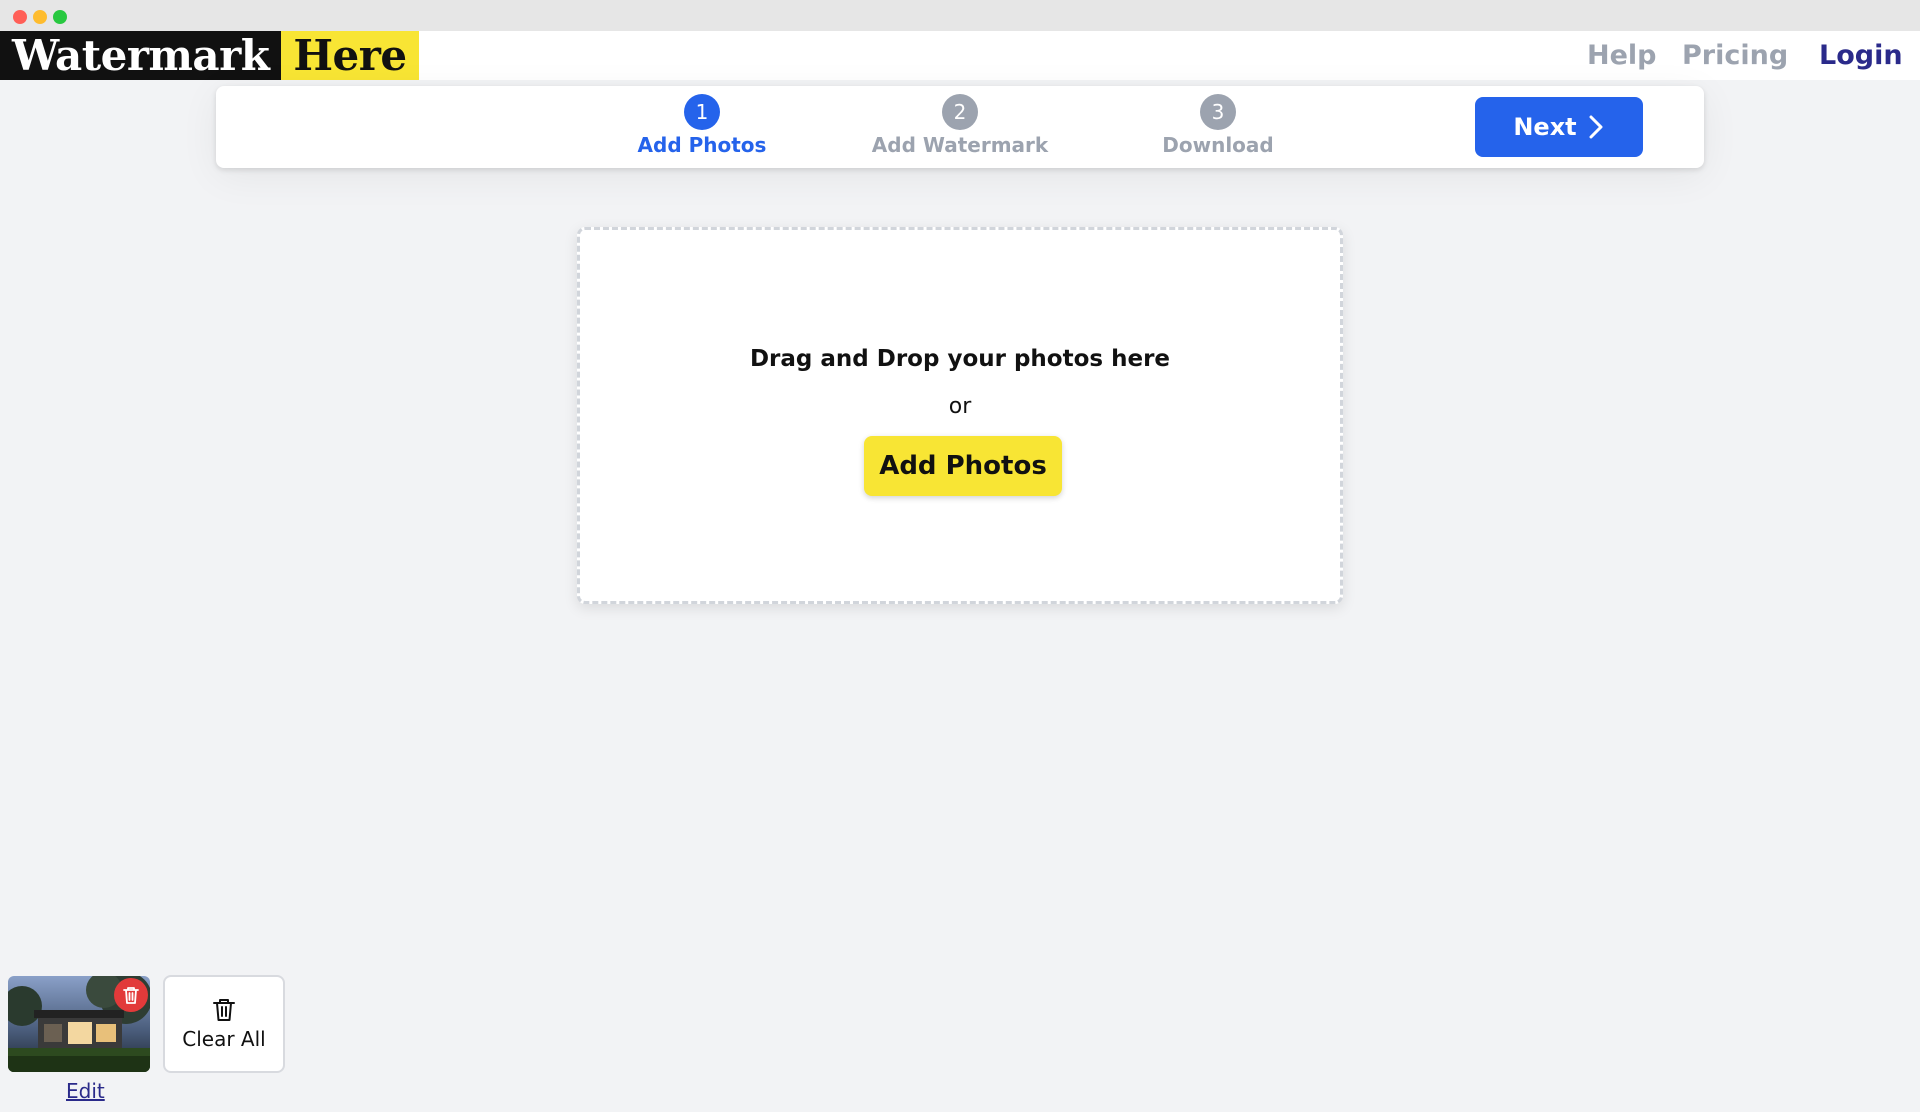 The image size is (1920, 1112). What do you see at coordinates (960, 112) in the screenshot?
I see `step-number: 2` at bounding box center [960, 112].